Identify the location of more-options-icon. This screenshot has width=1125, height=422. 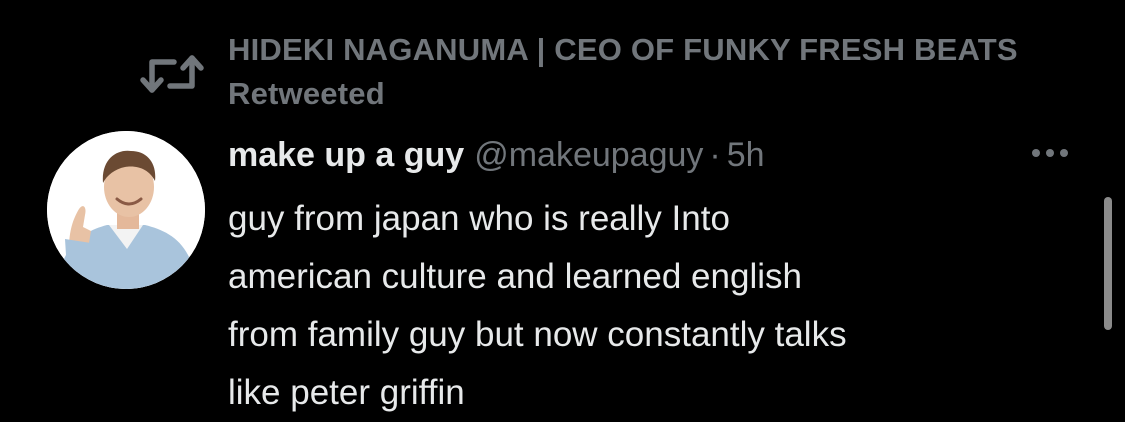
(1050, 153).